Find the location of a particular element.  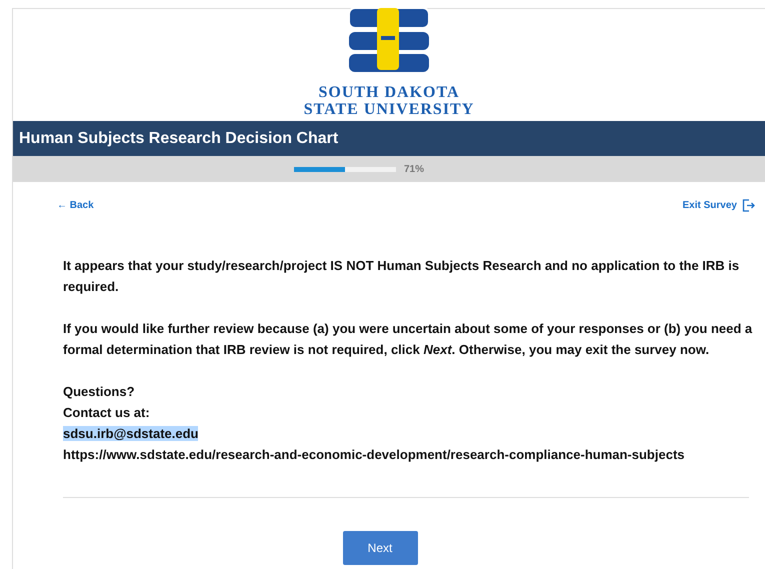

university-name: SOUTH DAKOTA is located at coordinates (389, 93).